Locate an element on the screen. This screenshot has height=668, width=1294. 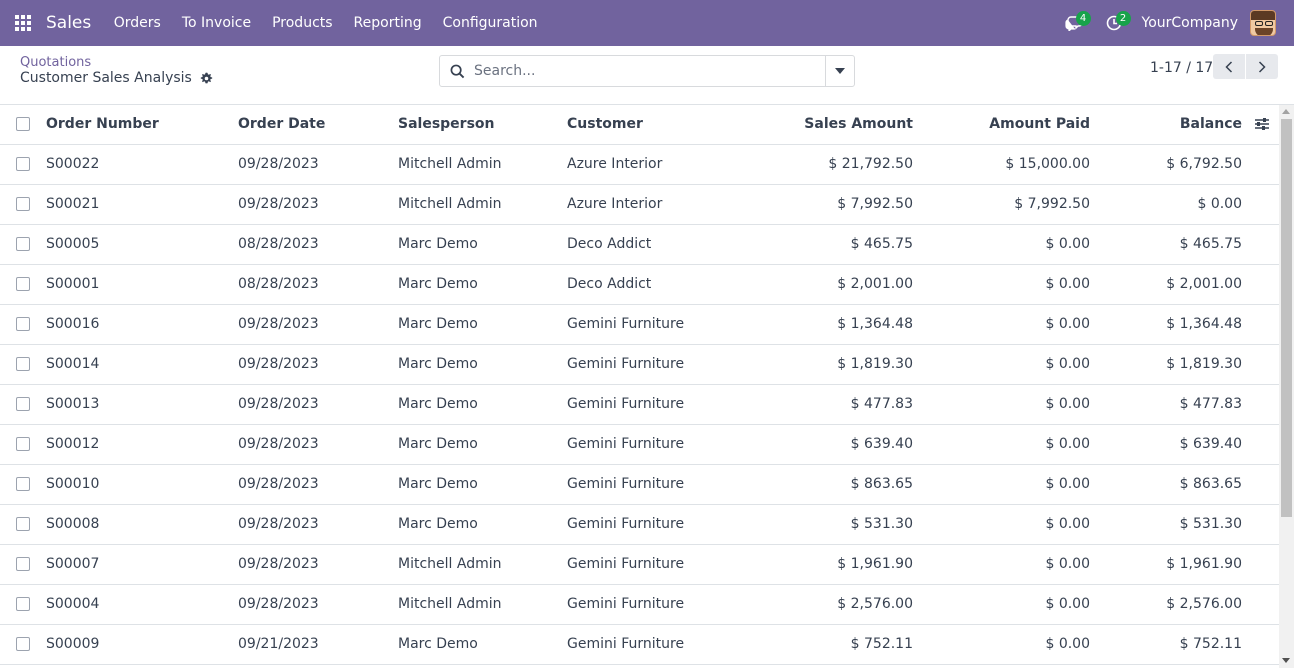
cell-balance: $ 752.11 is located at coordinates (1210, 644).